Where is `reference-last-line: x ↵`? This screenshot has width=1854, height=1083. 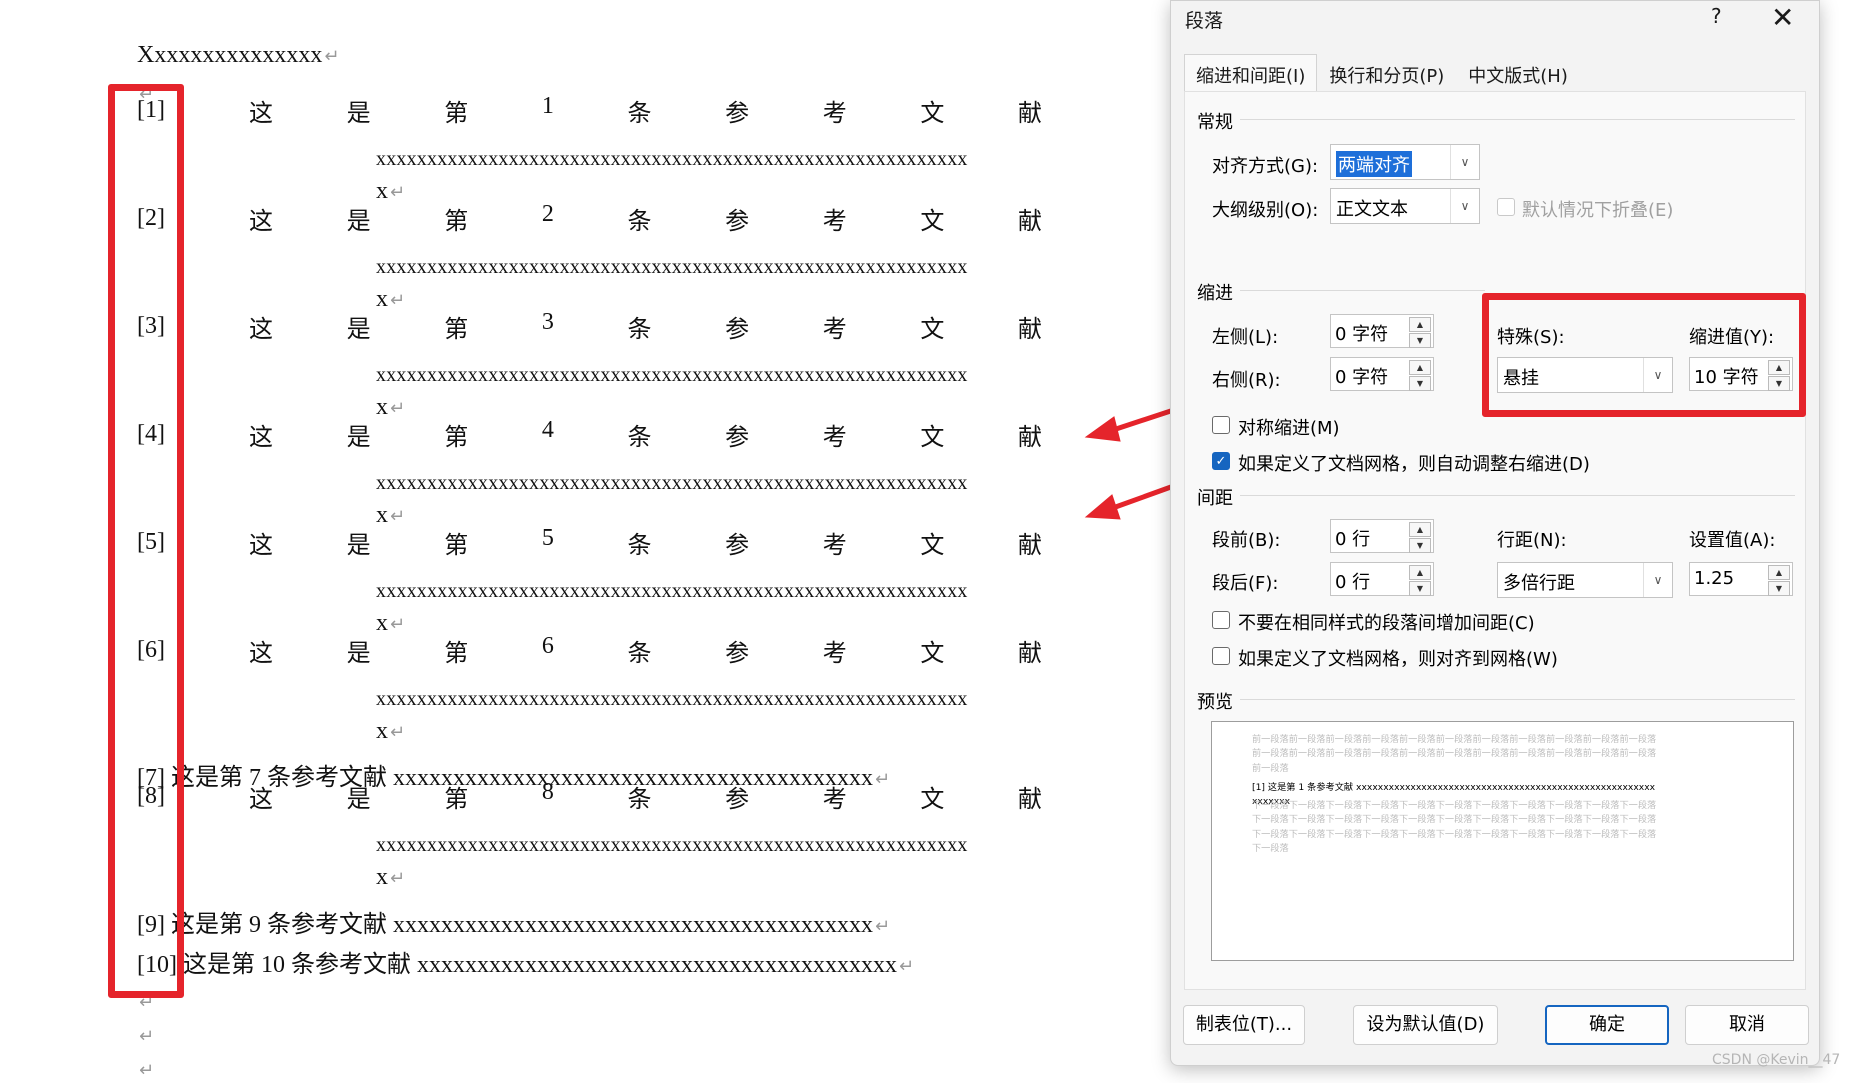 reference-last-line: x ↵ is located at coordinates (391, 731).